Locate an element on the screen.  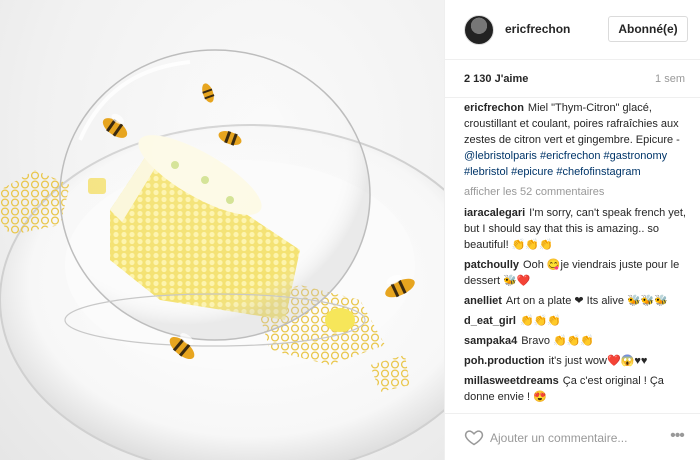
more-options-icon: ••• is located at coordinates (677, 437).